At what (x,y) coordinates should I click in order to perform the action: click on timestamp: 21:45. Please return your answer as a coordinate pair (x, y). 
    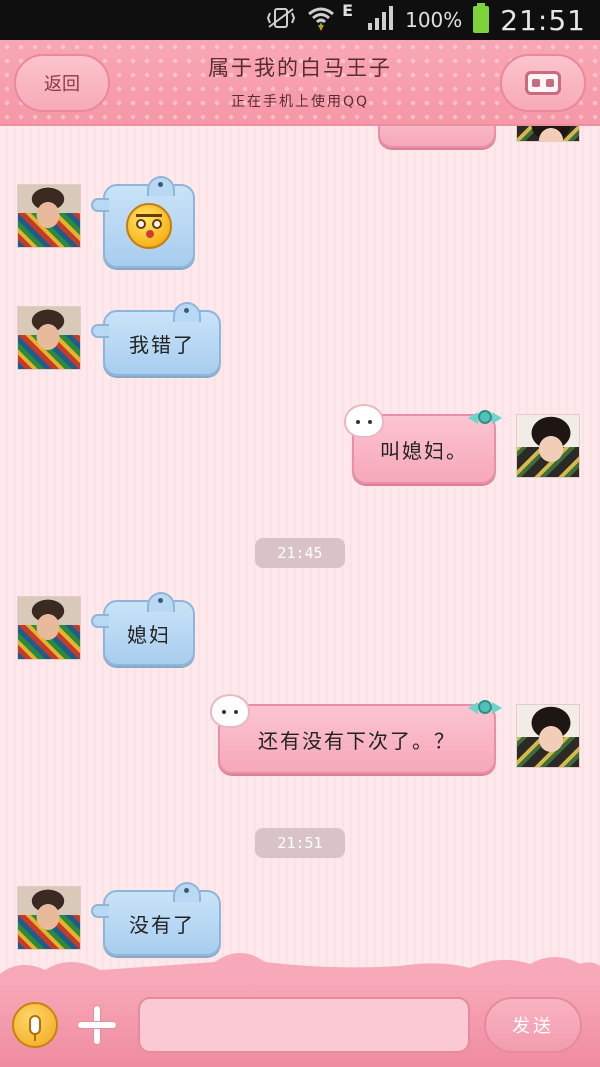
    Looking at the image, I should click on (300, 553).